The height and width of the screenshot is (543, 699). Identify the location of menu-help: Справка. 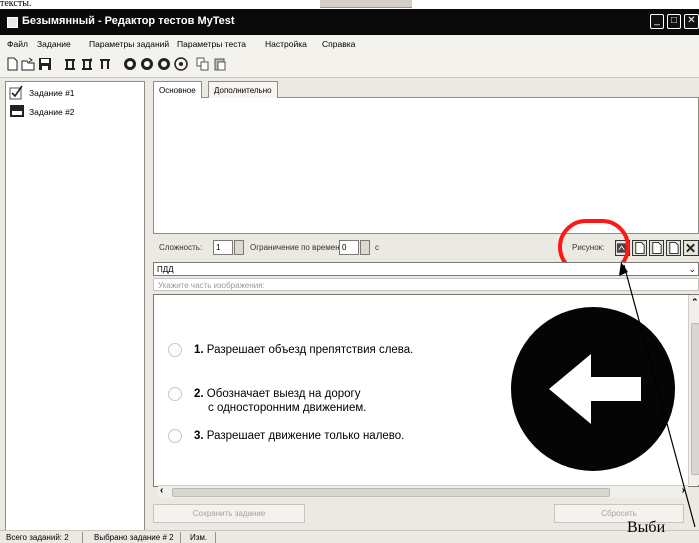
(338, 44).